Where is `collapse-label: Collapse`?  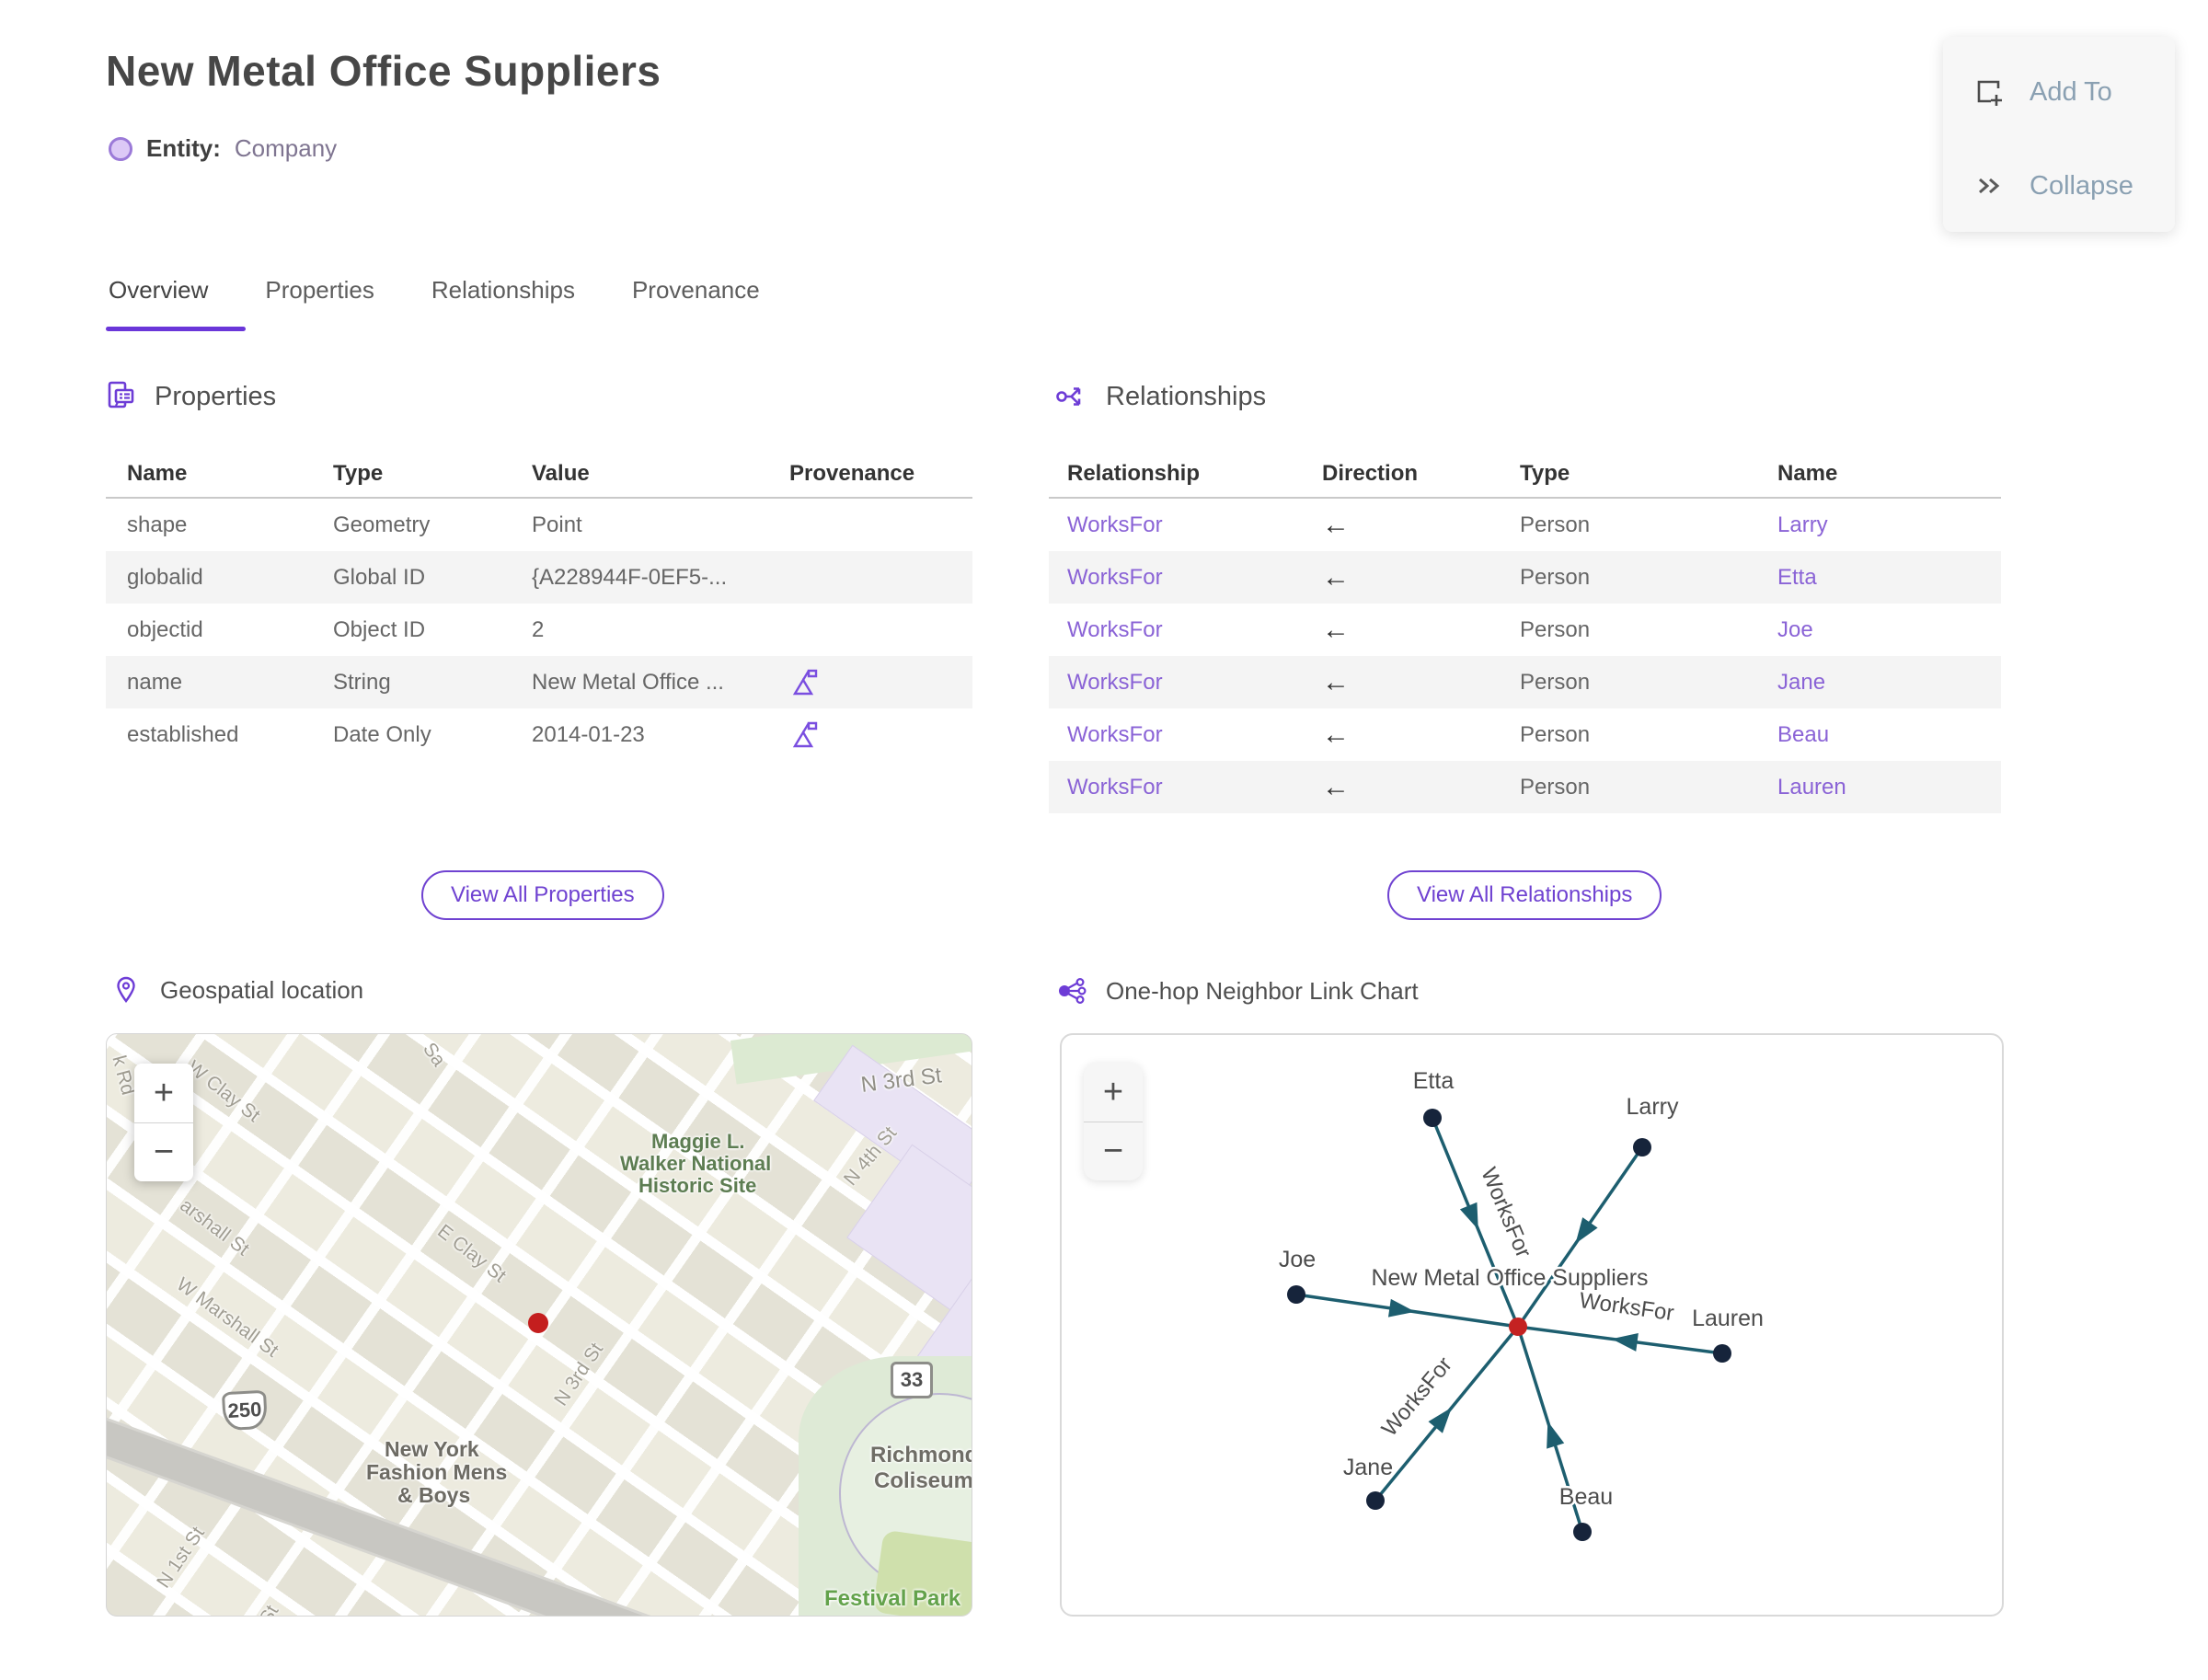
collapse-label: Collapse is located at coordinates (2081, 185).